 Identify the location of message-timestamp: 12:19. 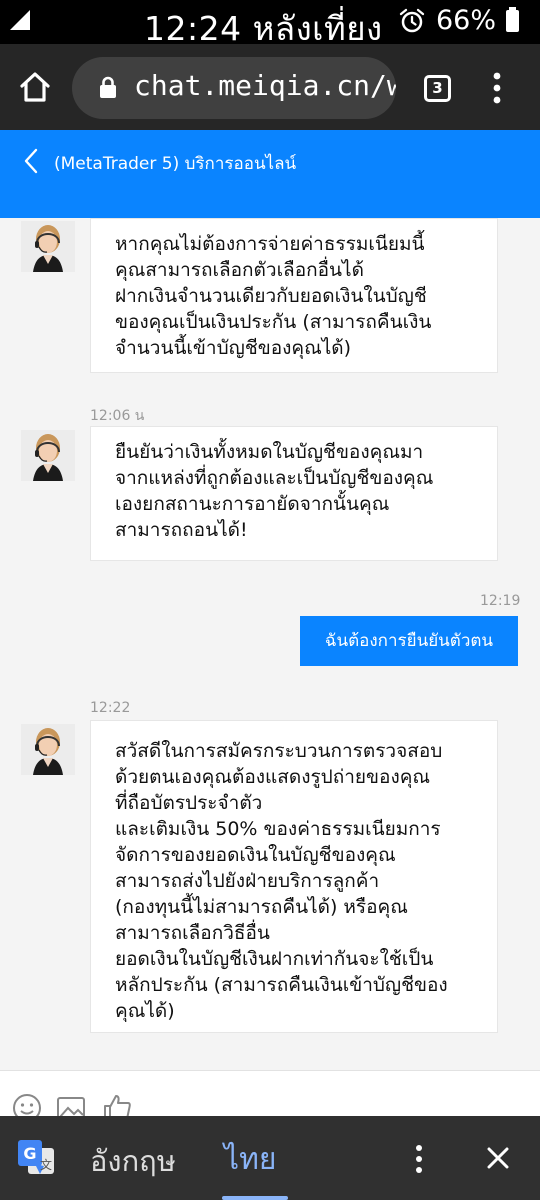
(500, 601).